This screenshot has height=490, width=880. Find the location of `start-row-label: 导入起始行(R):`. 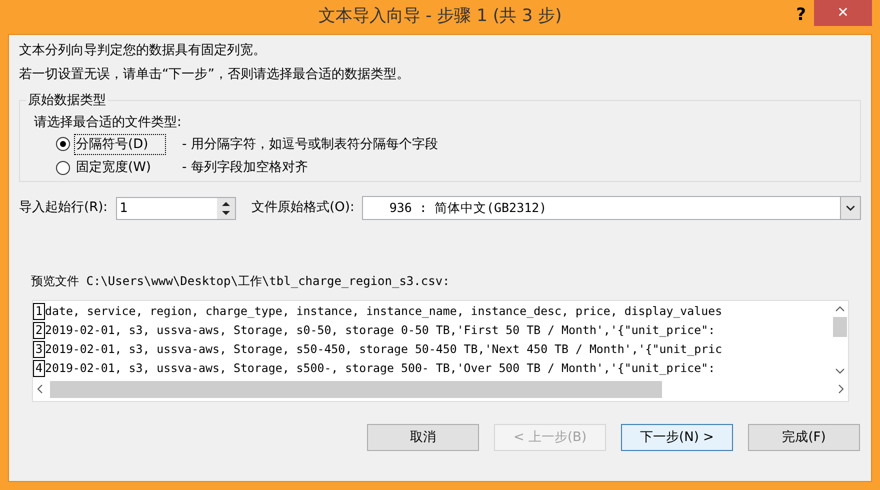

start-row-label: 导入起始行(R): is located at coordinates (63, 208).